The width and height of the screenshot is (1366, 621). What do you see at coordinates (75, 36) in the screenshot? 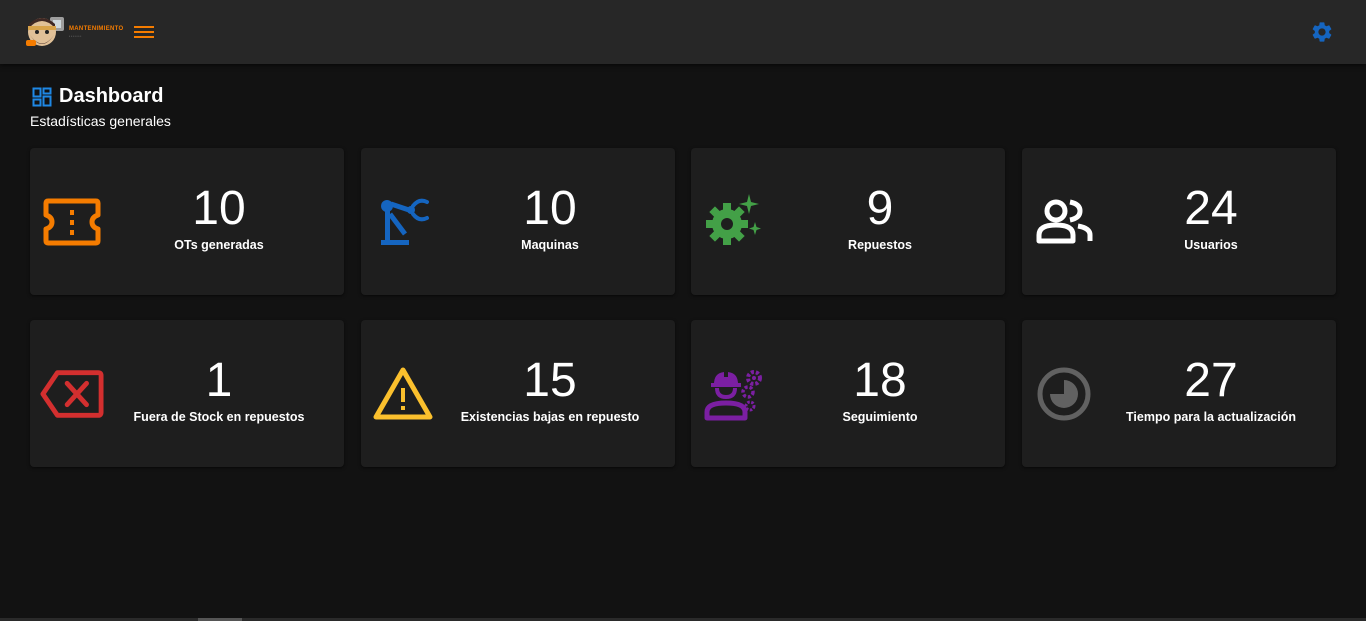
I see `logo-subtitle: • • • • • • •` at bounding box center [75, 36].